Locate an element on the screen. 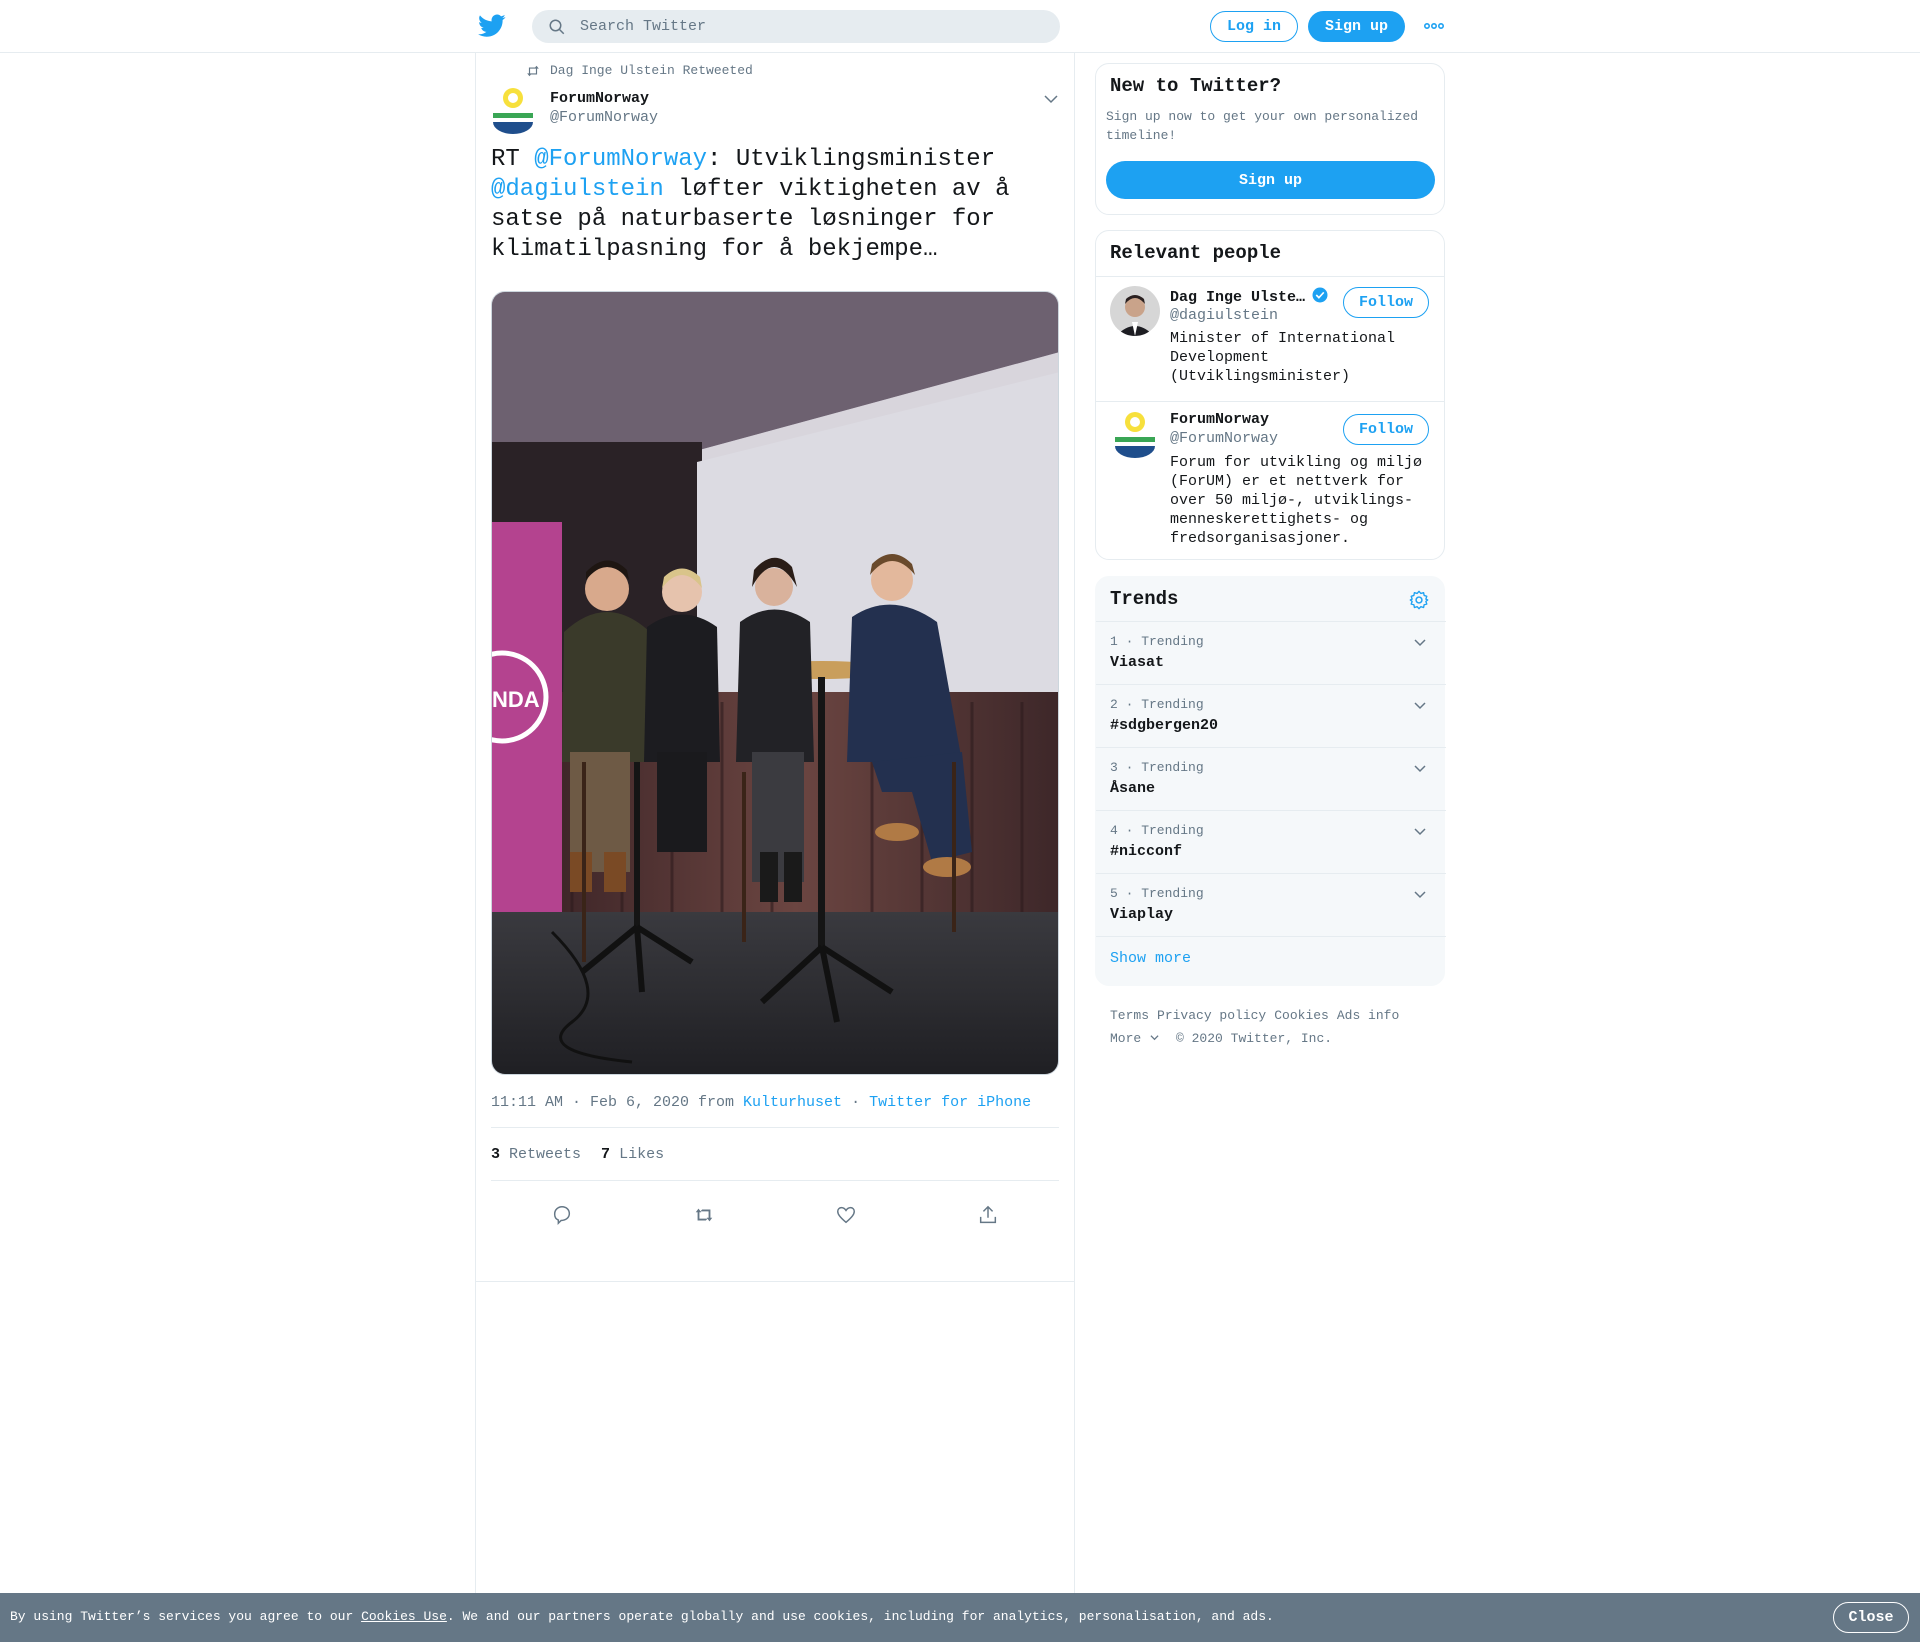 Image resolution: width=1920 pixels, height=1642 pixels. trend-item: 5 · Trending Viaplay is located at coordinates (1271, 904).